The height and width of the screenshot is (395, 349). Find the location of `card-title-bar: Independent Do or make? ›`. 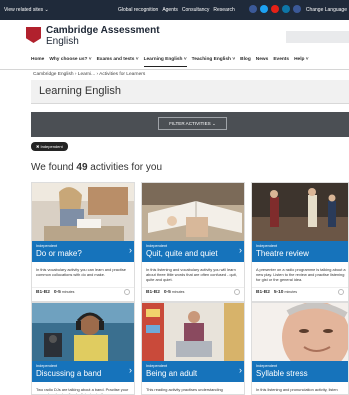

card-title-bar: Independent Do or make? › is located at coordinates (83, 251).